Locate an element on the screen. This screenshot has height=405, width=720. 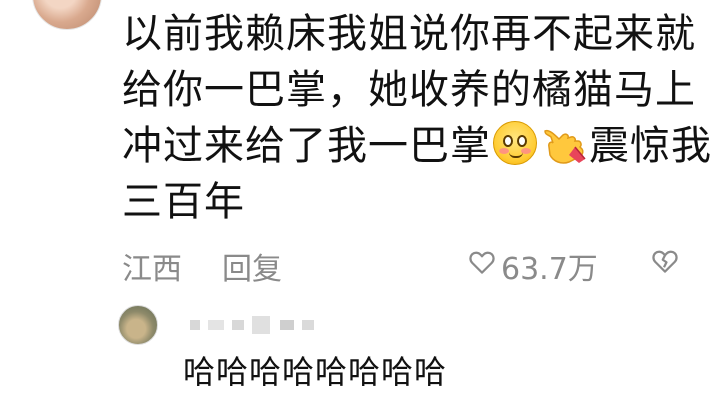
comment-line-3: 冲过来给了我一巴掌 震惊我 is located at coordinates (416, 146).